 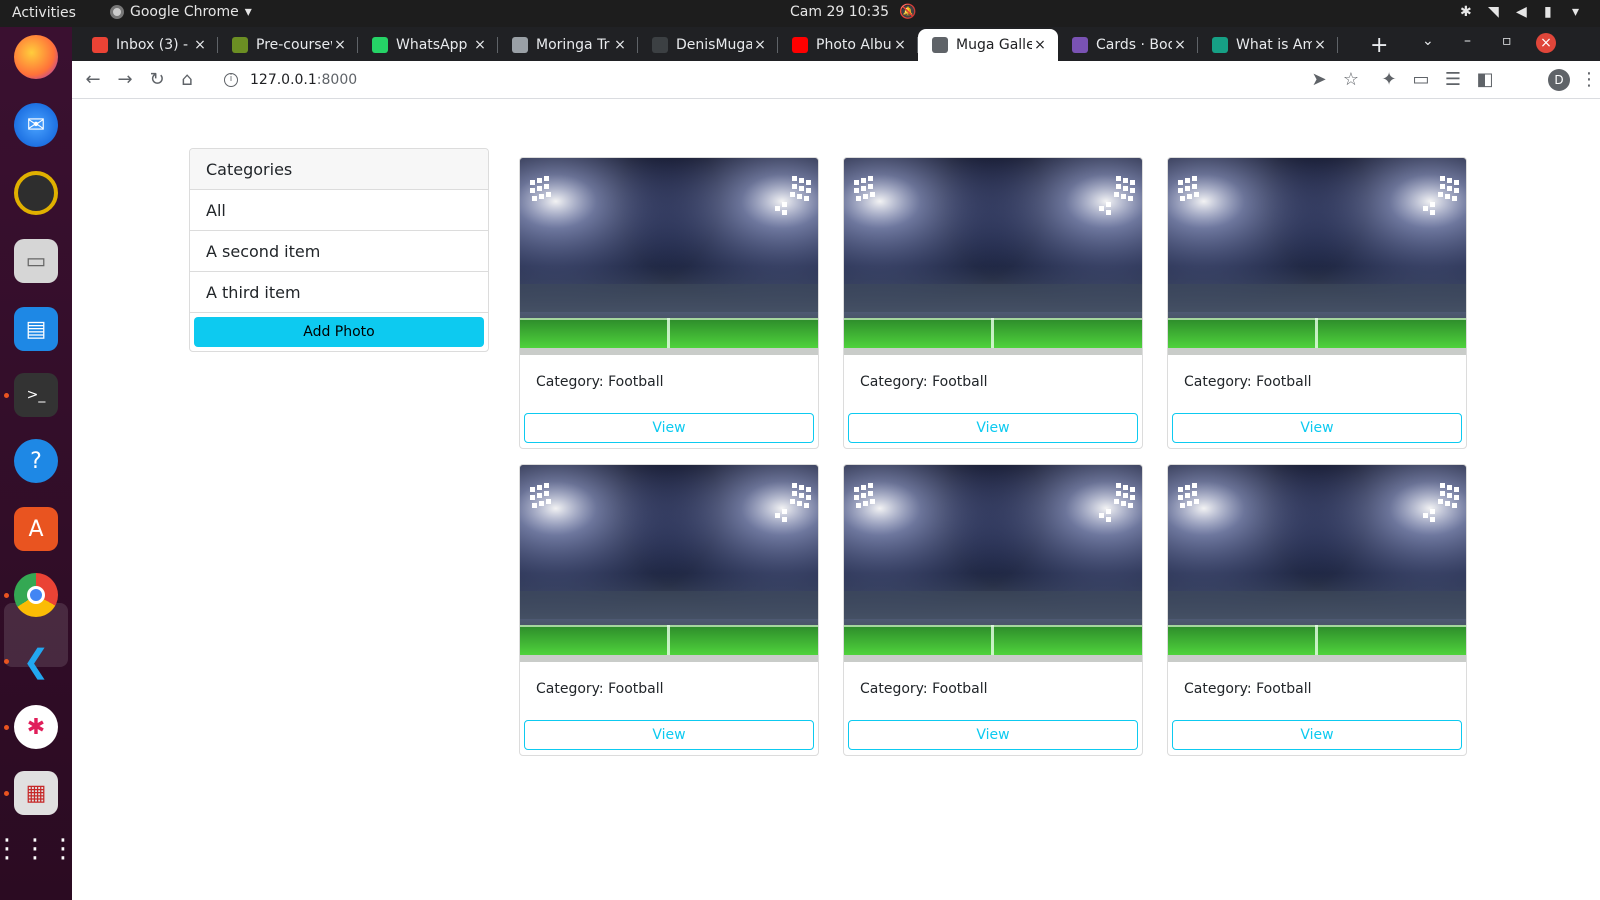 I want to click on add-photo-button: Add Photo, so click(x=339, y=332).